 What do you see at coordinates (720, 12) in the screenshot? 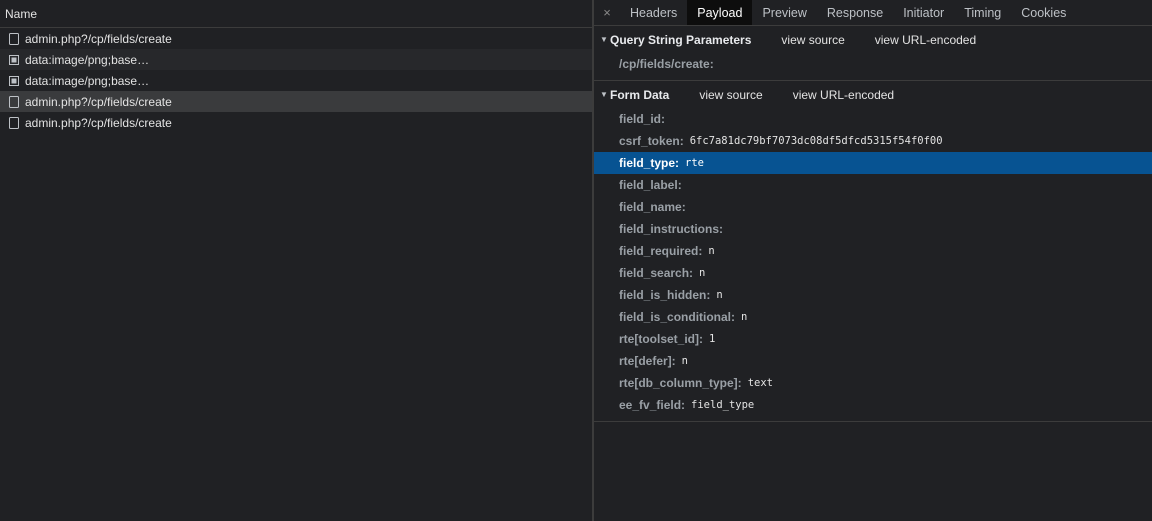
I see `tab-payload: Payload` at bounding box center [720, 12].